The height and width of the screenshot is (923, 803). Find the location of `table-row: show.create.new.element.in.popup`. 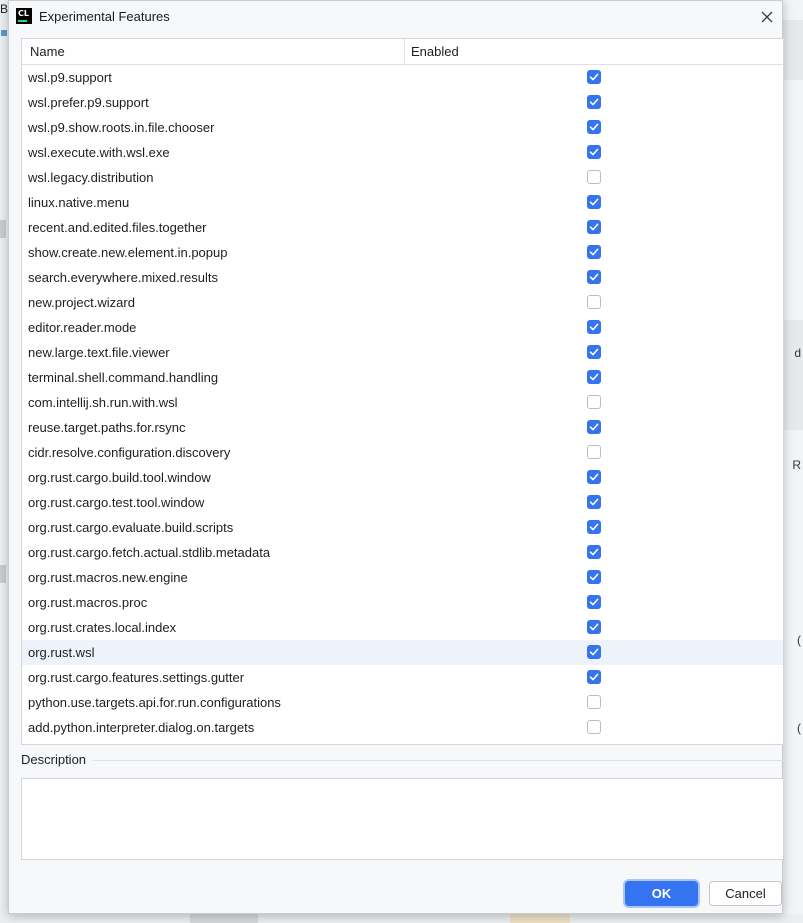

table-row: show.create.new.element.in.popup is located at coordinates (402, 252).